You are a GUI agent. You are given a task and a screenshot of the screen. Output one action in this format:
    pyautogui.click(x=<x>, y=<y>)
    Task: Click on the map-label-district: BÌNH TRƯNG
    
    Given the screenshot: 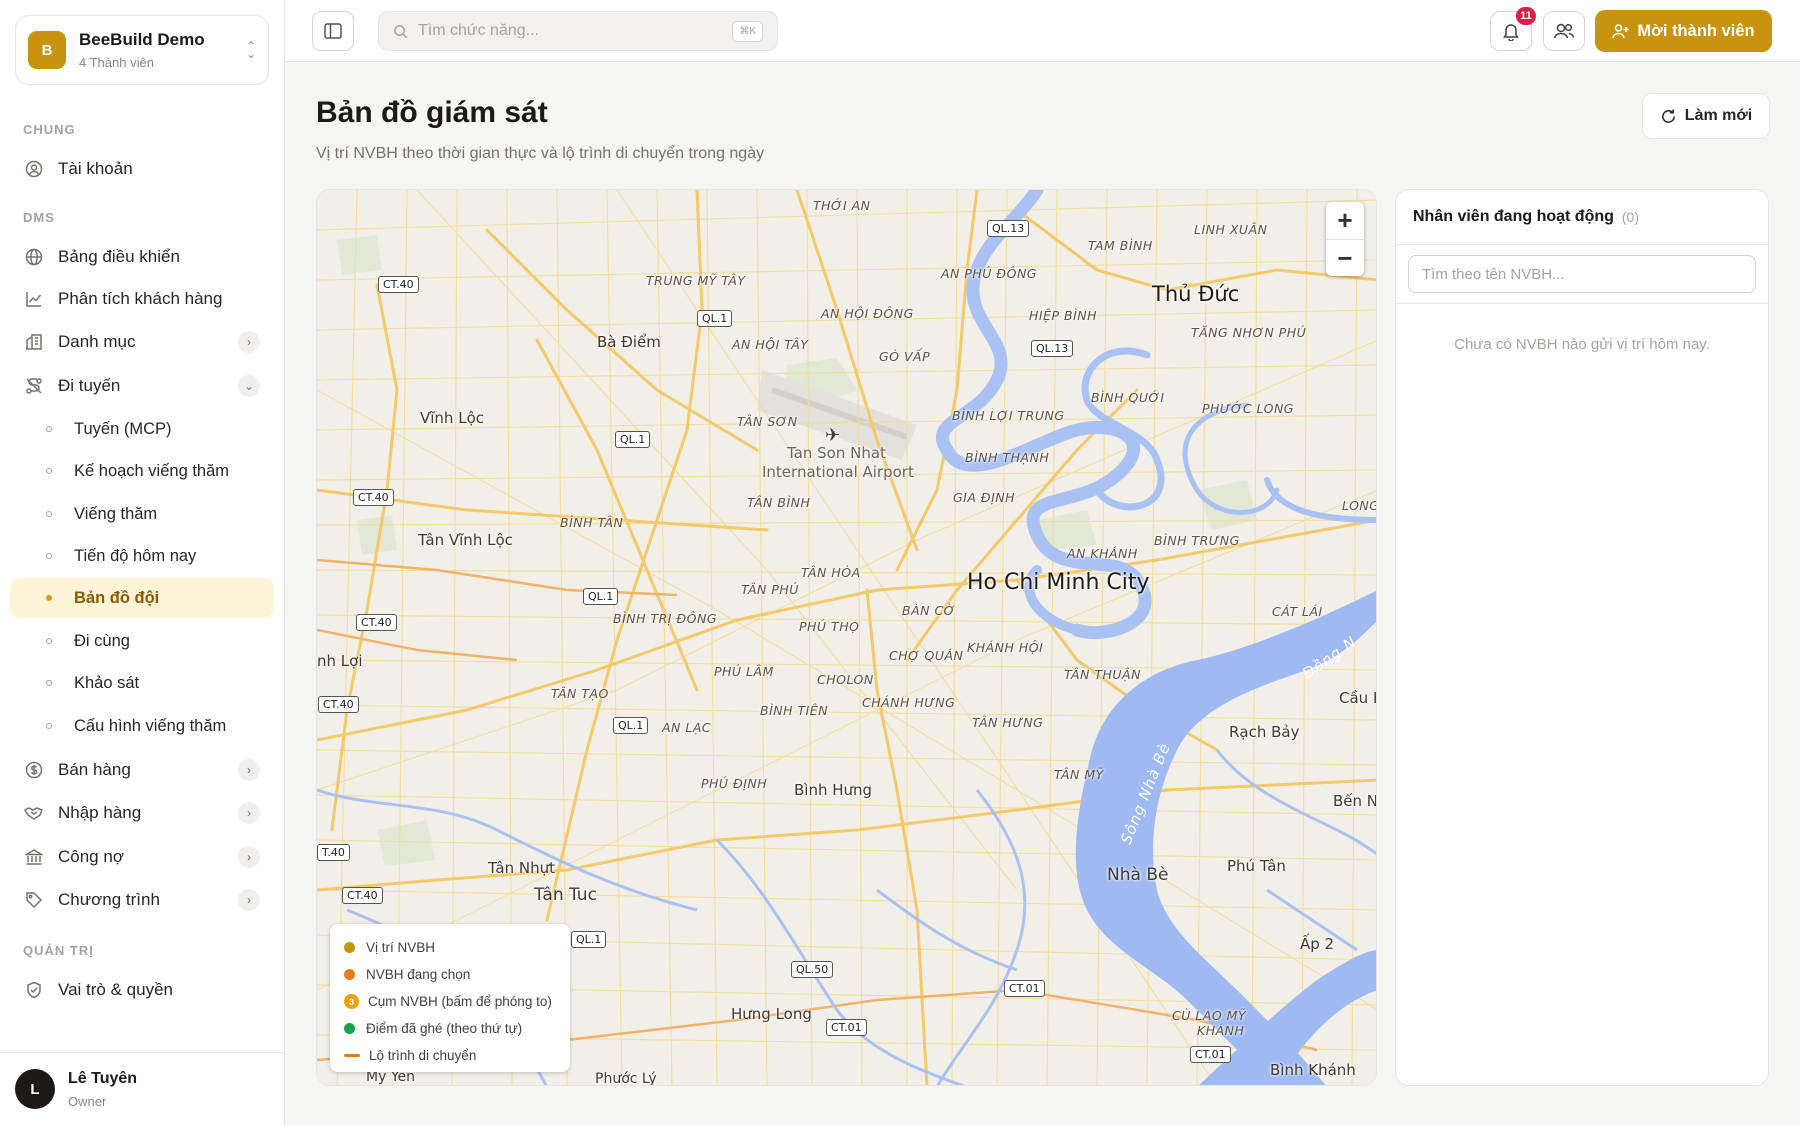 What is the action you would take?
    pyautogui.click(x=1197, y=540)
    